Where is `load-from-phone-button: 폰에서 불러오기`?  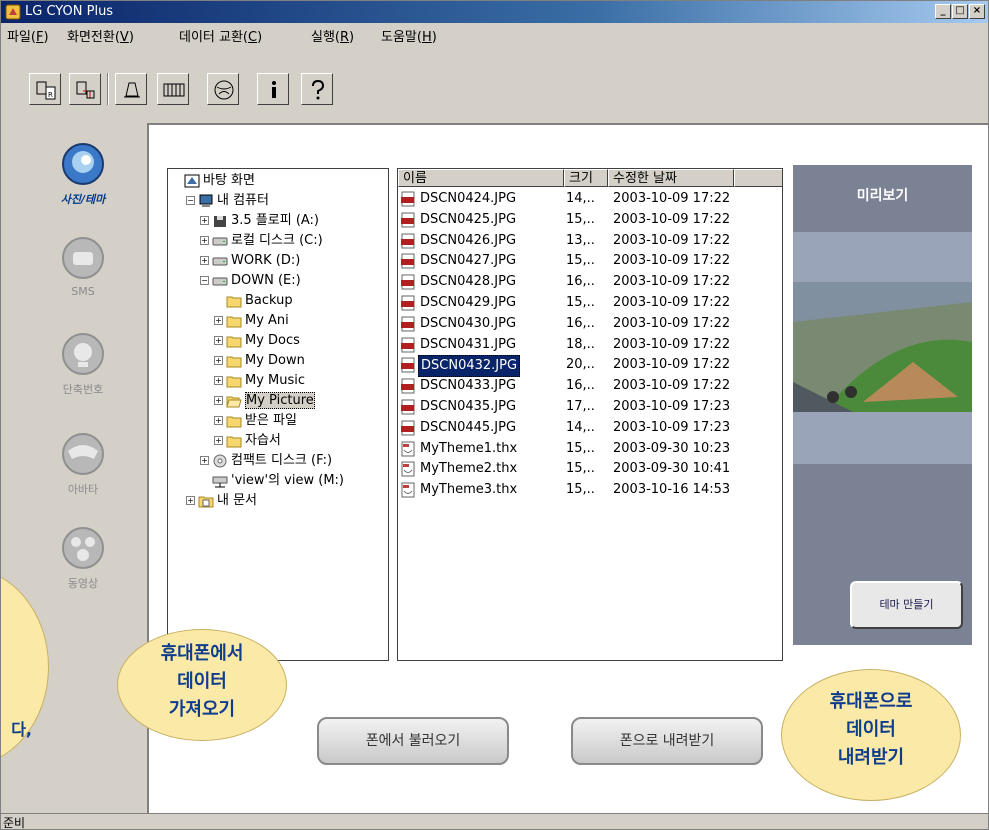
load-from-phone-button: 폰에서 불러오기 is located at coordinates (413, 741).